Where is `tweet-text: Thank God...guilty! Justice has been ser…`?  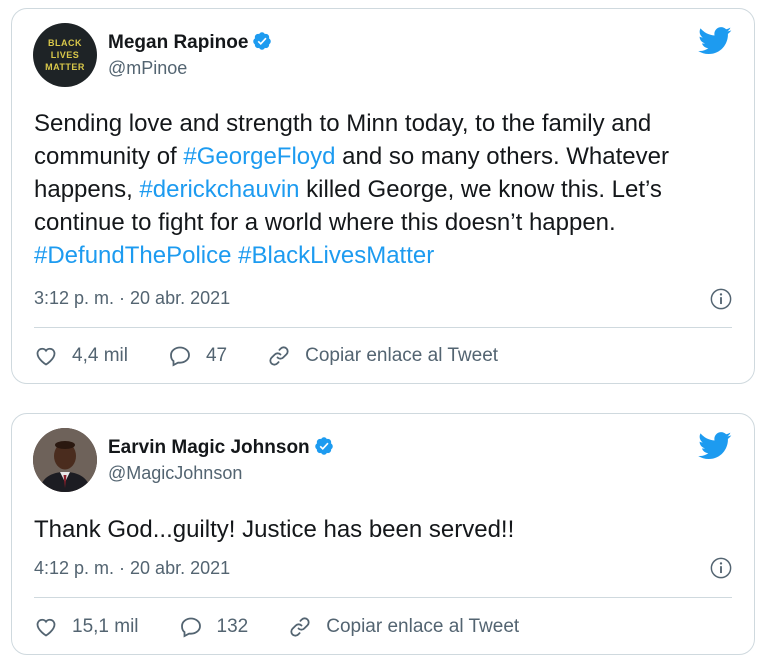 tweet-text: Thank God...guilty! Justice has been ser… is located at coordinates (274, 529).